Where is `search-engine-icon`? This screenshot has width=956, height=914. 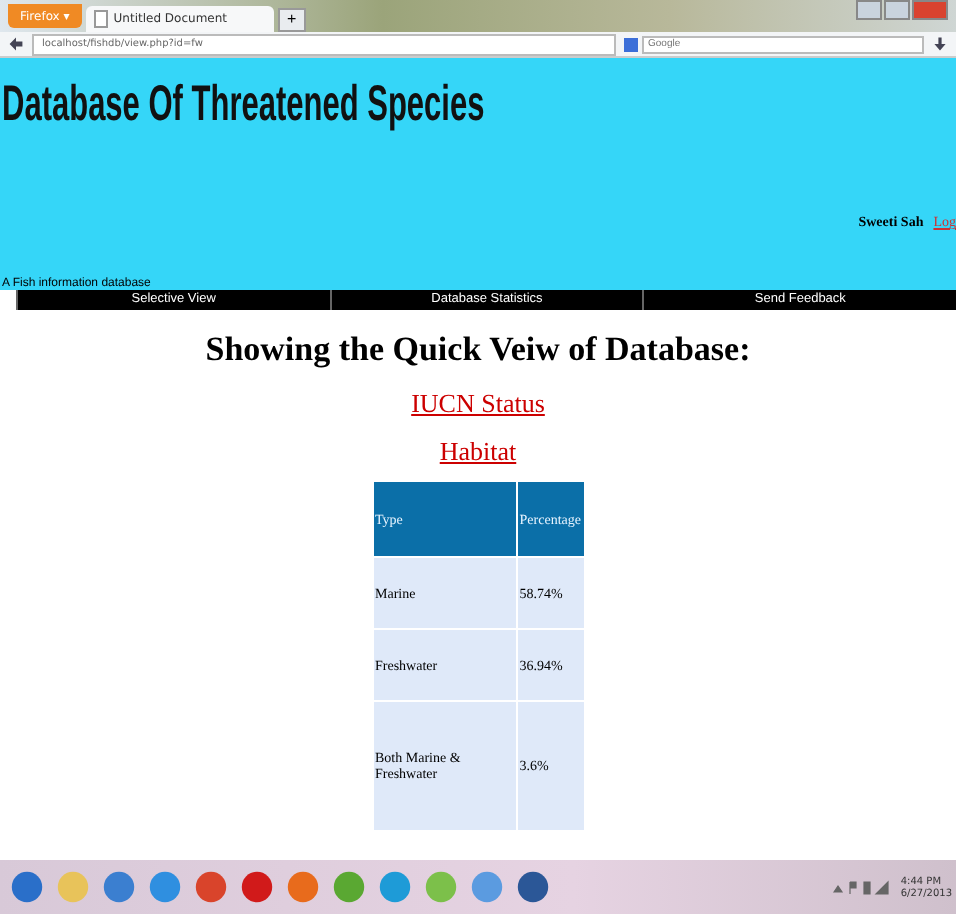
search-engine-icon is located at coordinates (631, 44).